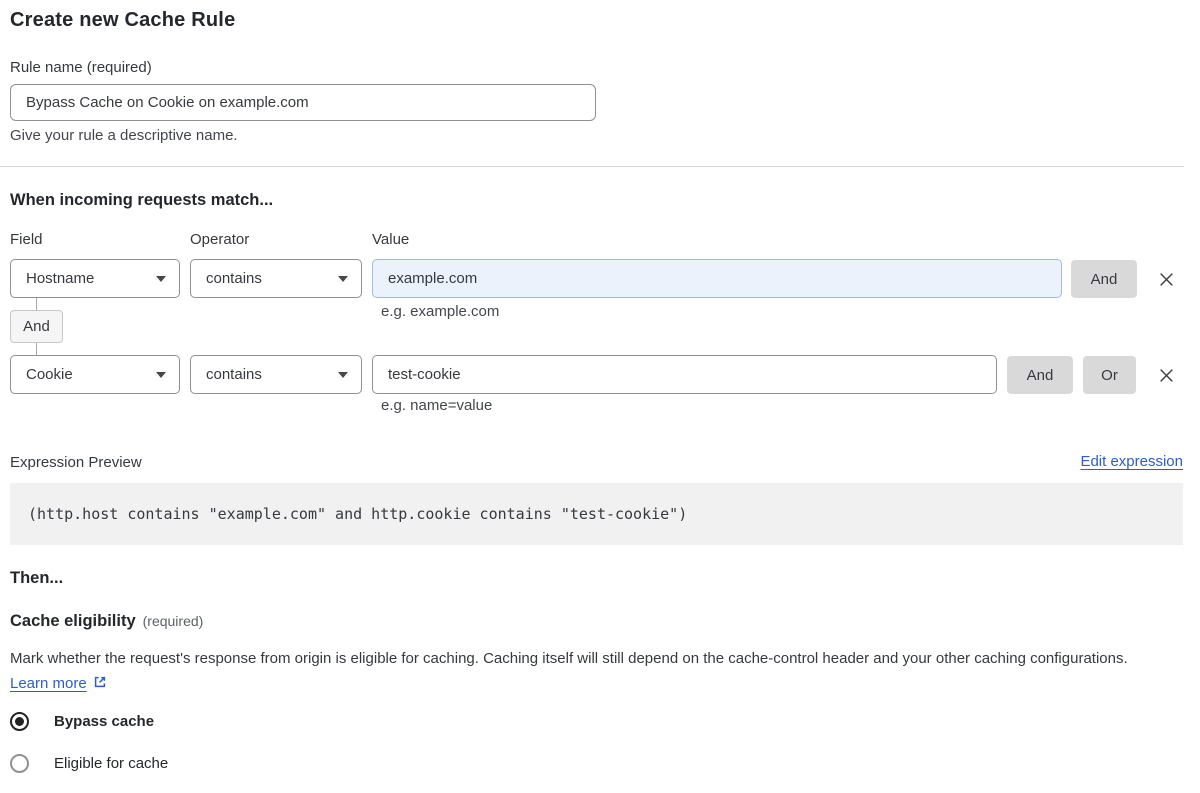 Image resolution: width=1200 pixels, height=793 pixels. Describe the element at coordinates (234, 374) in the screenshot. I see `operator-select-row2-value: contains` at that location.